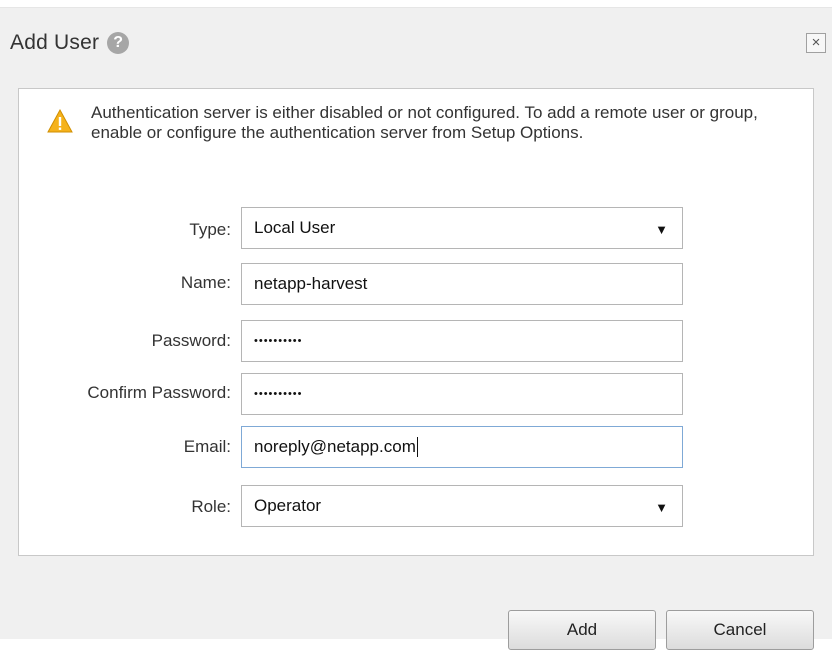  I want to click on close-icon: ×, so click(816, 42).